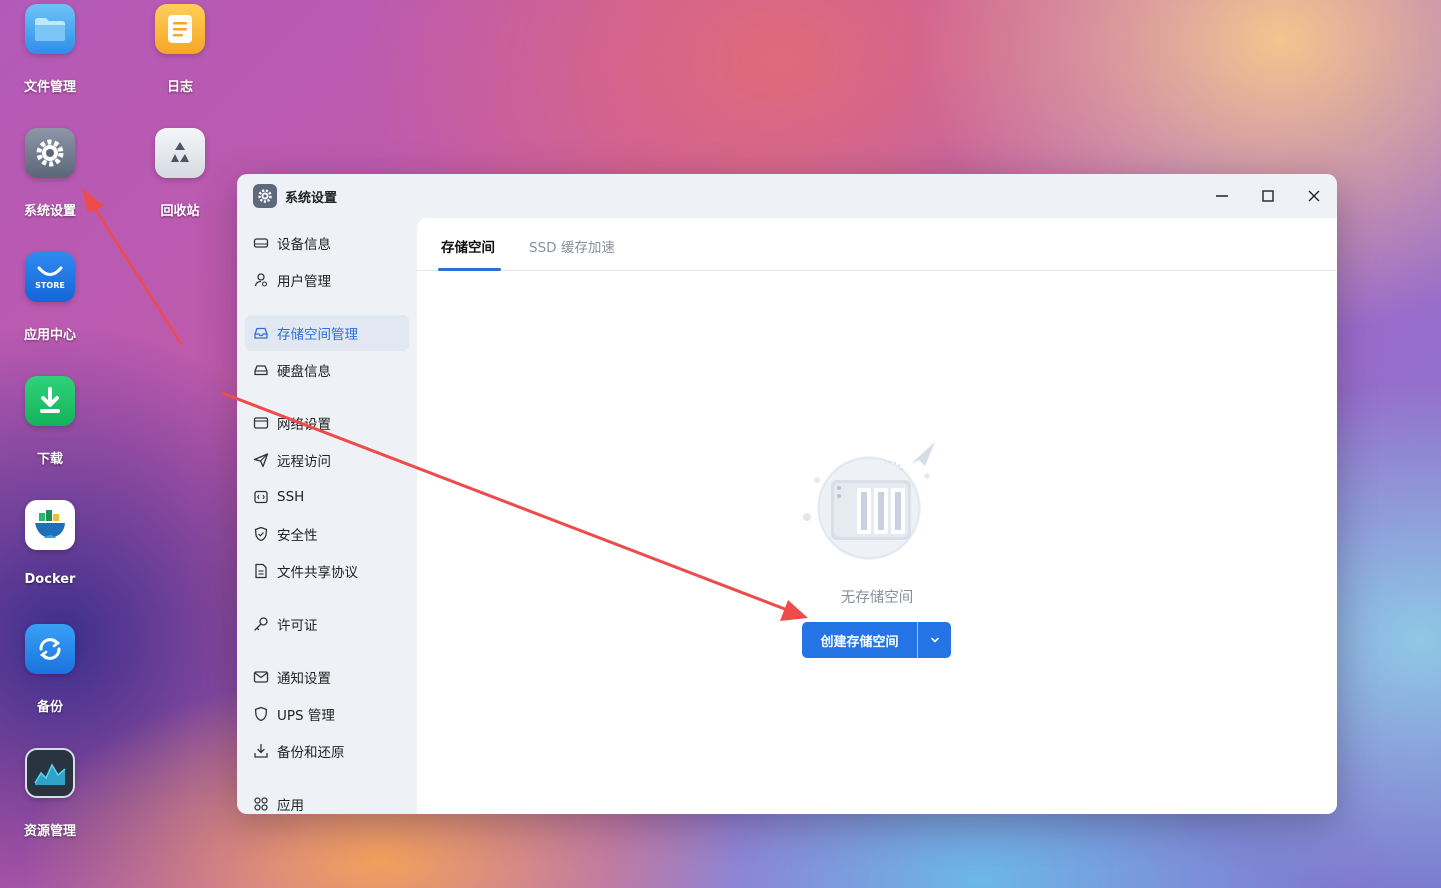 The image size is (1441, 888). I want to click on desktop-icon-docker: Docker, so click(50, 543).